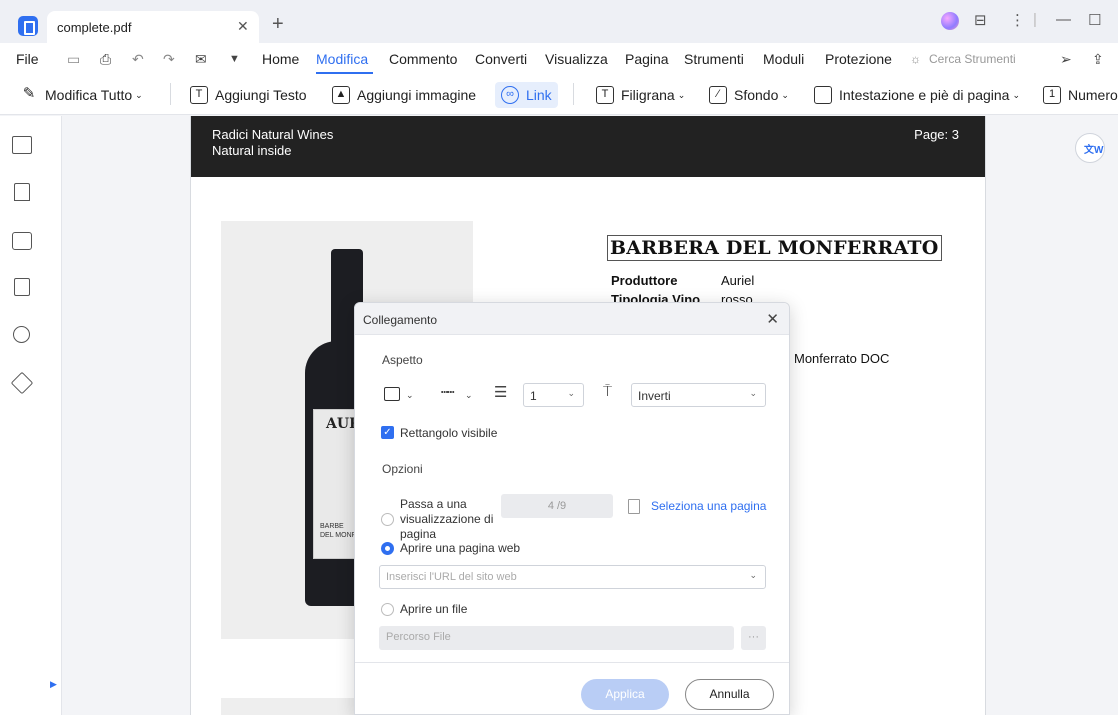 The image size is (1118, 715). I want to click on text-icon: T, so click(199, 95).